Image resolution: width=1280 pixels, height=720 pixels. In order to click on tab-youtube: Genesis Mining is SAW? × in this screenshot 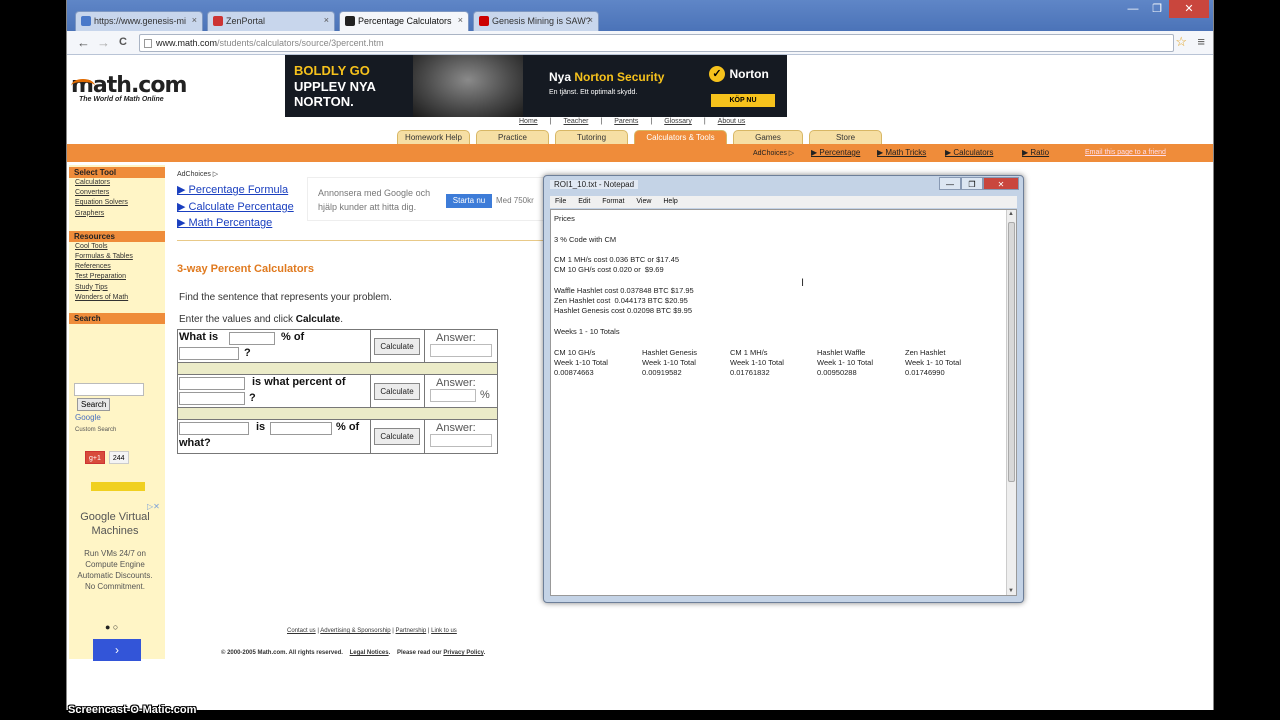, I will do `click(536, 21)`.